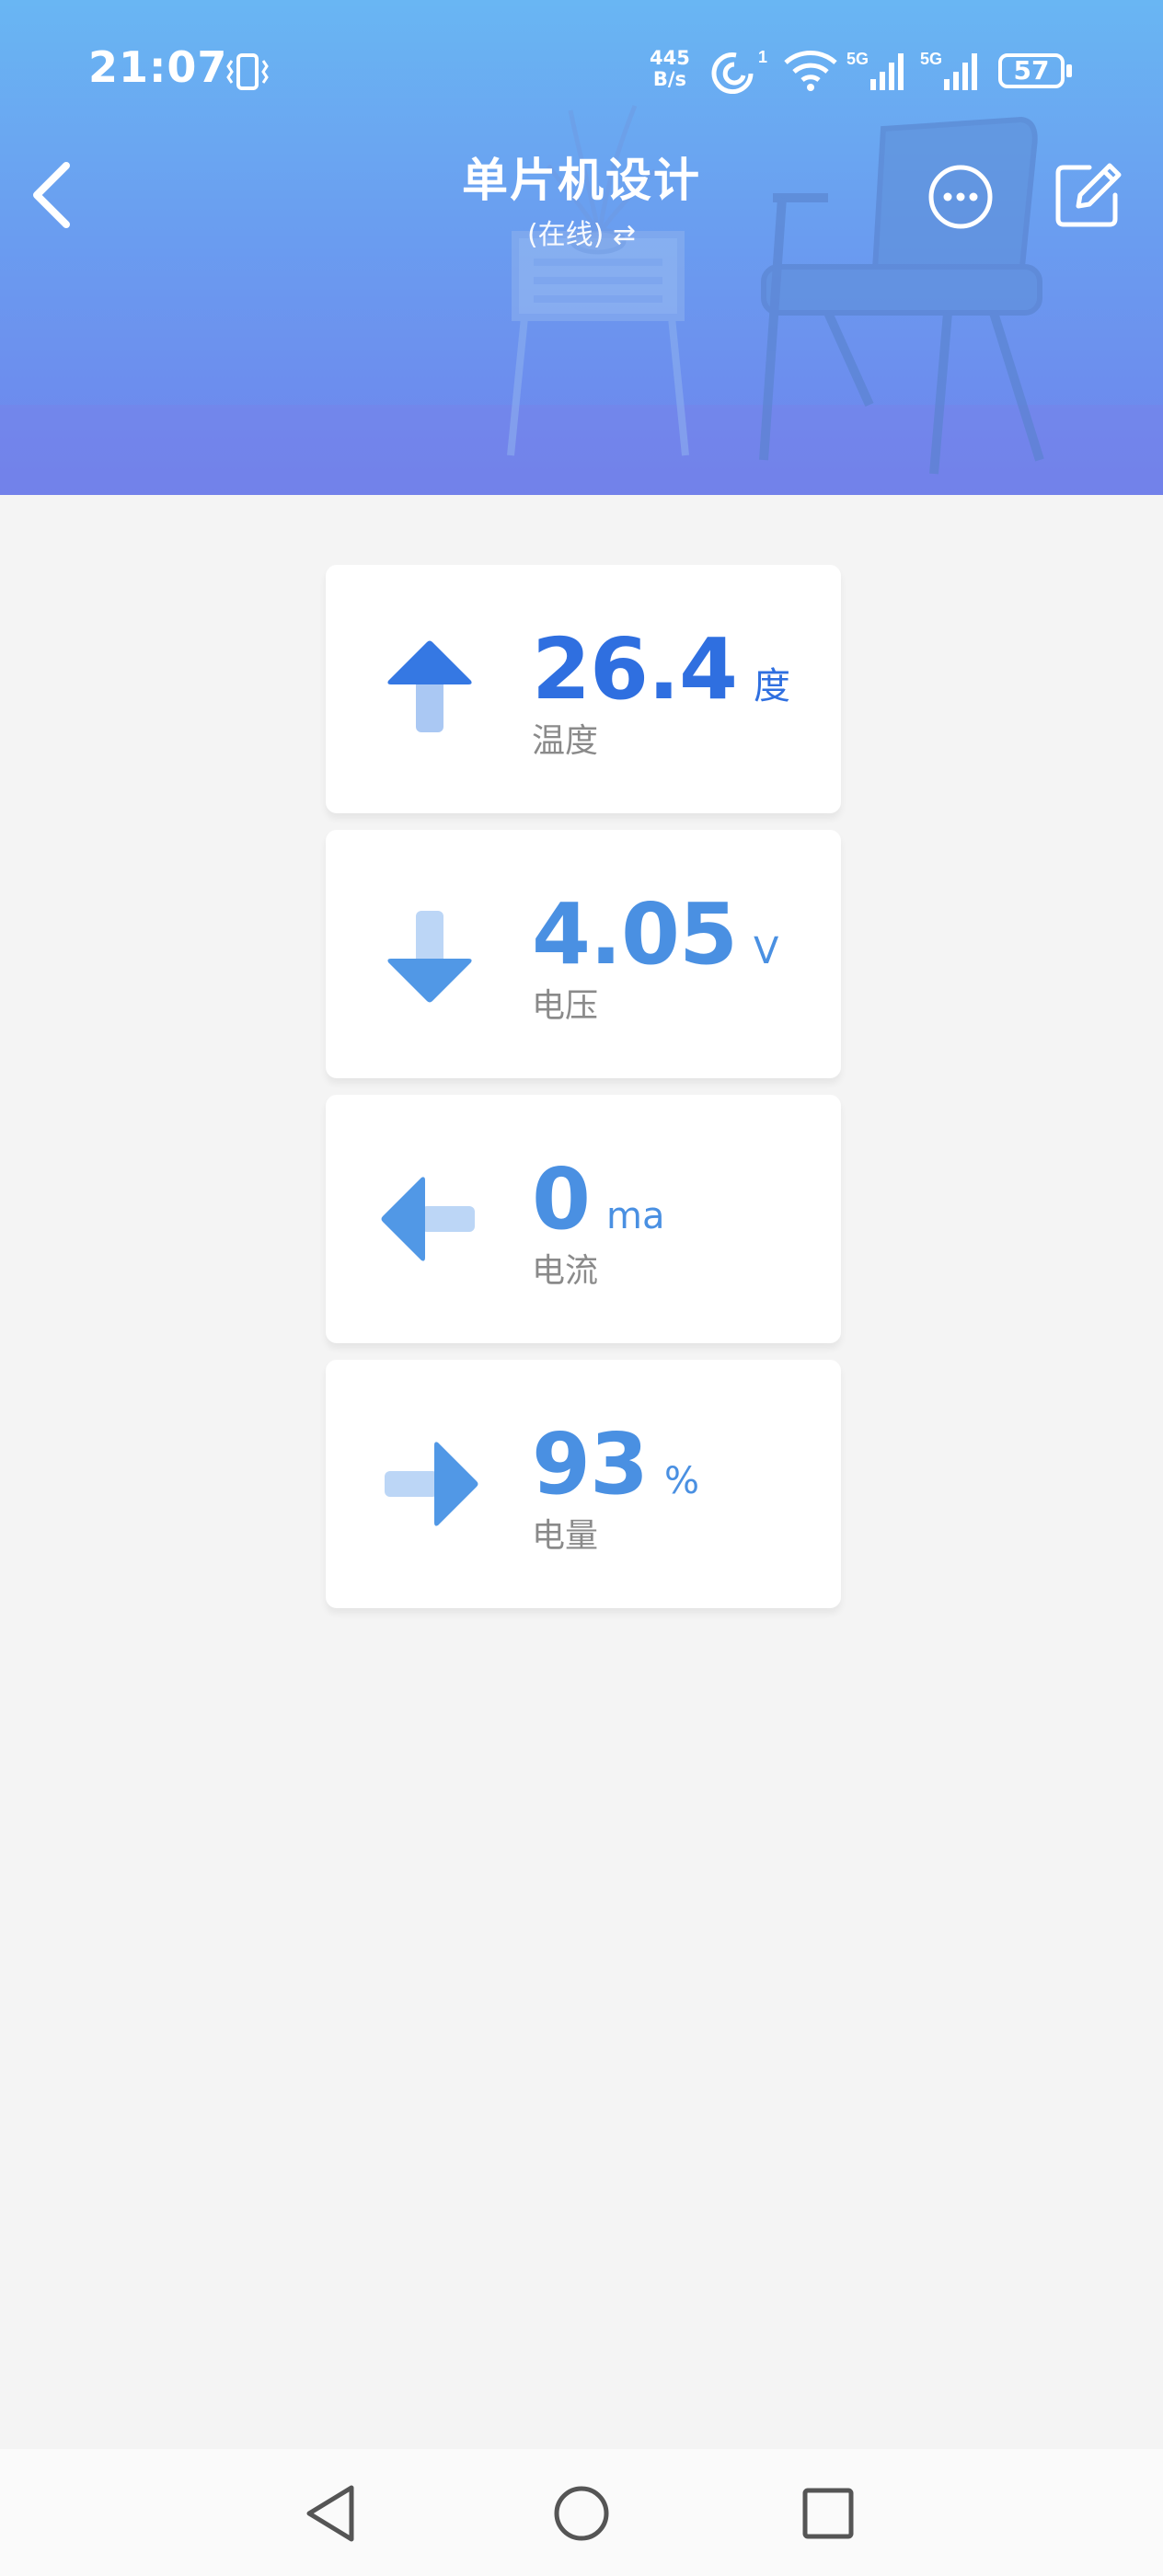 The width and height of the screenshot is (1163, 2576). What do you see at coordinates (330, 2513) in the screenshot?
I see `triangle-back-icon` at bounding box center [330, 2513].